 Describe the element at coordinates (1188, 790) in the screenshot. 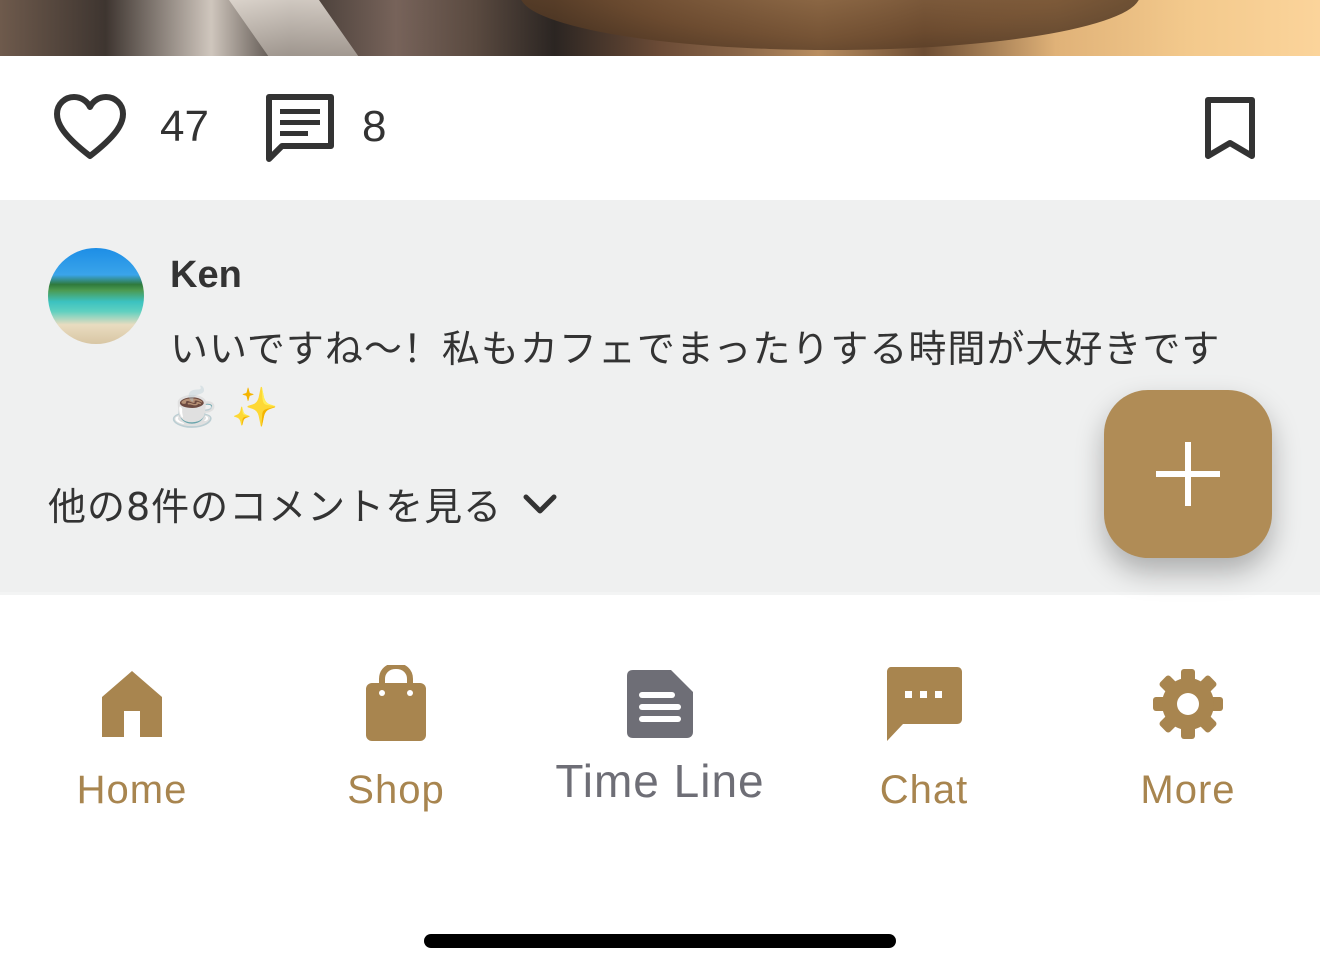

I see `nav-label-more: More` at that location.